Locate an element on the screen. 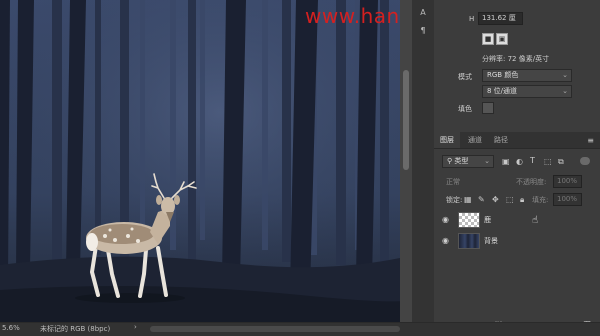 This screenshot has height=336, width=600. layer-thumbnail-transparent is located at coordinates (469, 220).